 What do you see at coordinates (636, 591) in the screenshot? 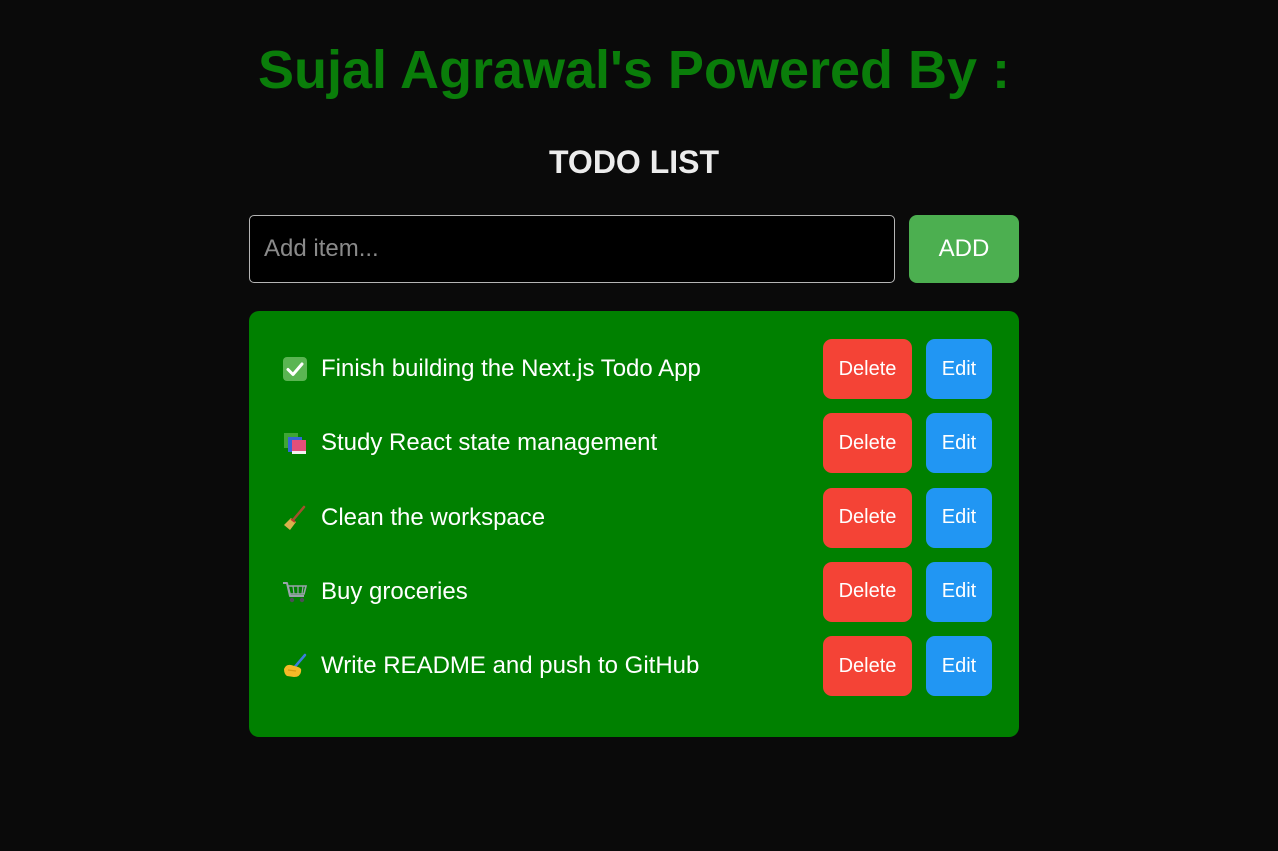
I see `todo-item: Buy groceries Delete Edit` at bounding box center [636, 591].